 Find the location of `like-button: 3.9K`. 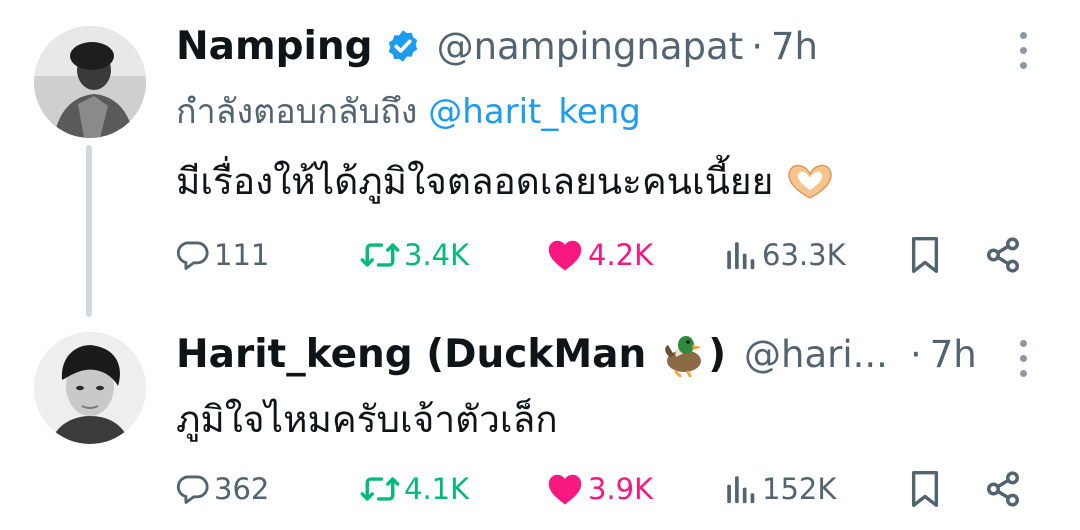

like-button: 3.9K is located at coordinates (599, 489).